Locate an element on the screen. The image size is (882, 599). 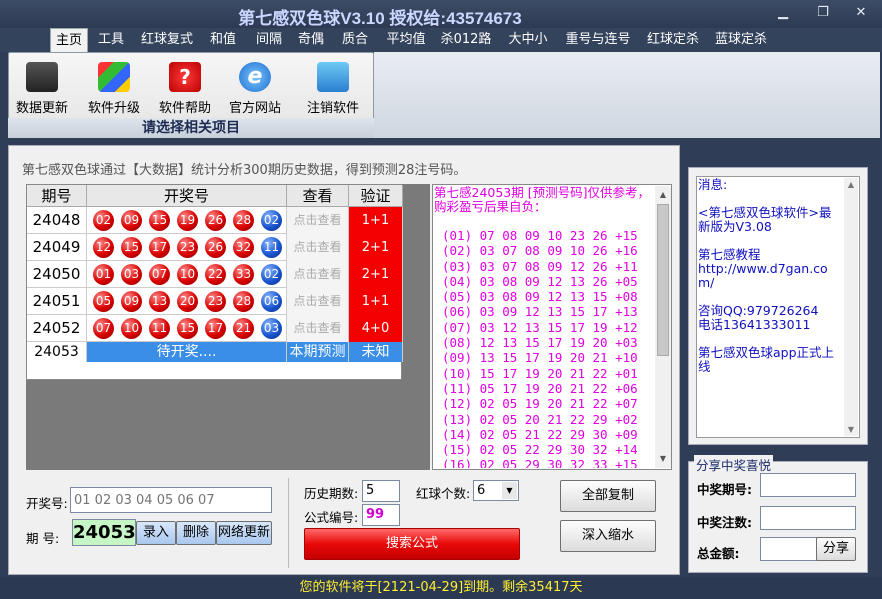
red-ball: 12 is located at coordinates (103, 247).